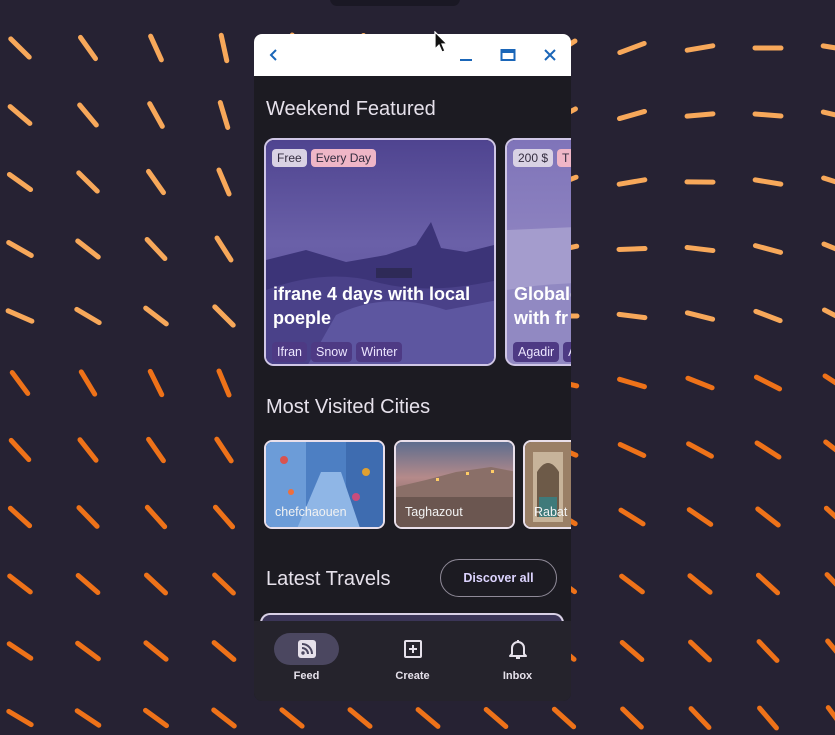 Image resolution: width=835 pixels, height=735 pixels. I want to click on featured-section-title: Weekend Featured, so click(351, 109).